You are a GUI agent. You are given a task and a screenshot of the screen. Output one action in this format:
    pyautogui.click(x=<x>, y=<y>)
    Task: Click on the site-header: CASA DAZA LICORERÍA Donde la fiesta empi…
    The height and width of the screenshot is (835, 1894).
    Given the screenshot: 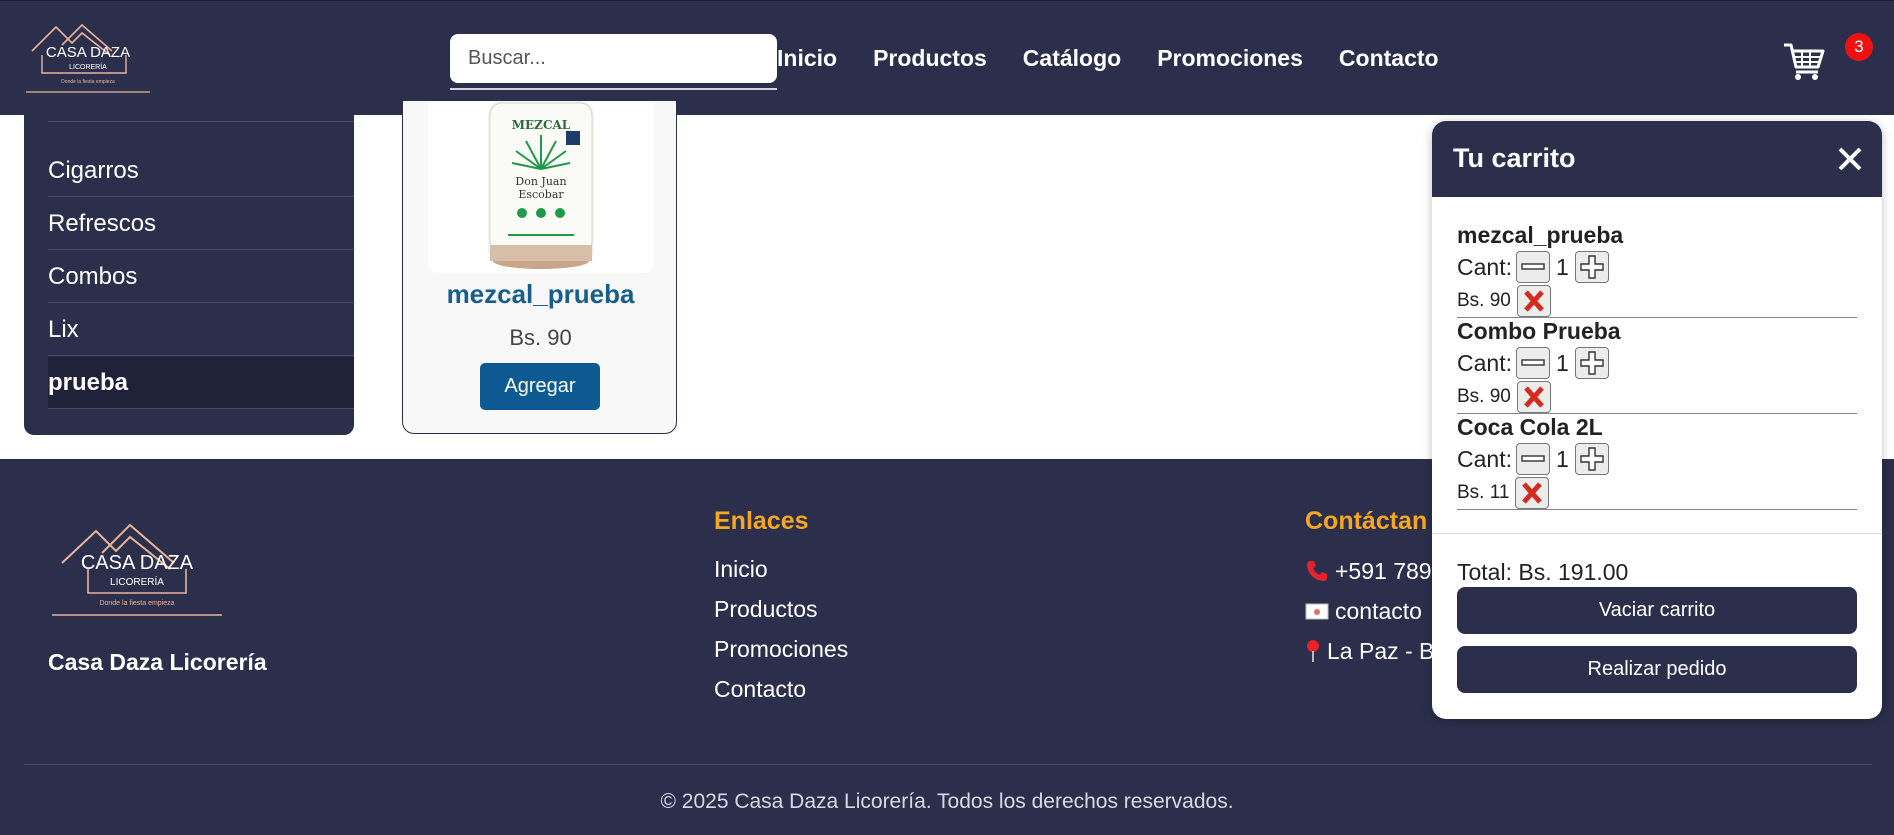 What is the action you would take?
    pyautogui.click(x=947, y=57)
    